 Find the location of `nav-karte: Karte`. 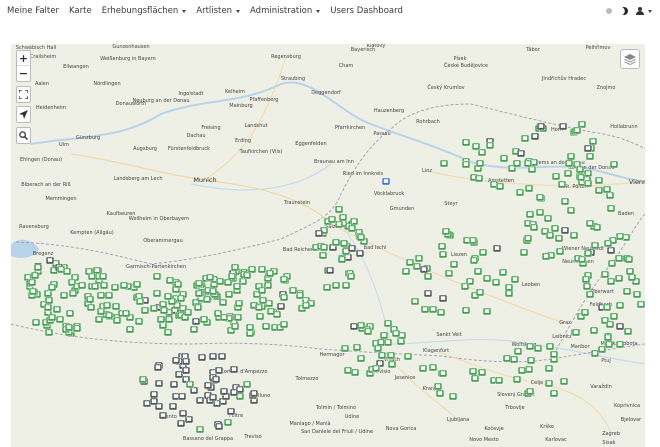

nav-karte: Karte is located at coordinates (80, 11).